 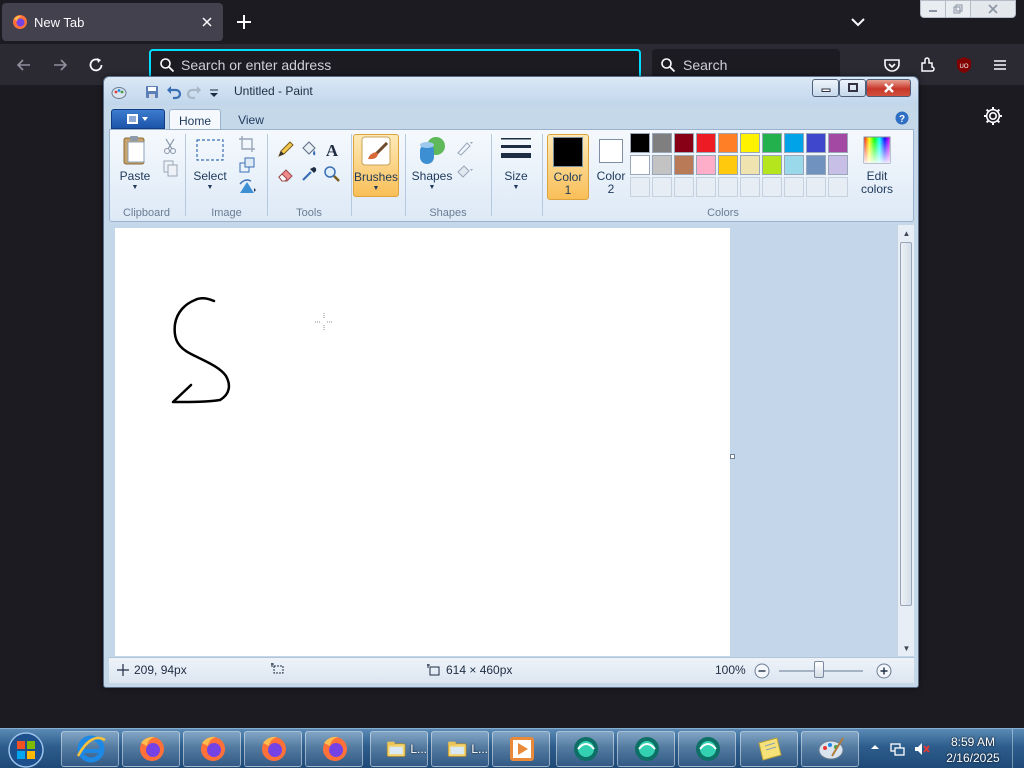 I want to click on clock: 8:59 AM 2/16/2025, so click(x=973, y=750).